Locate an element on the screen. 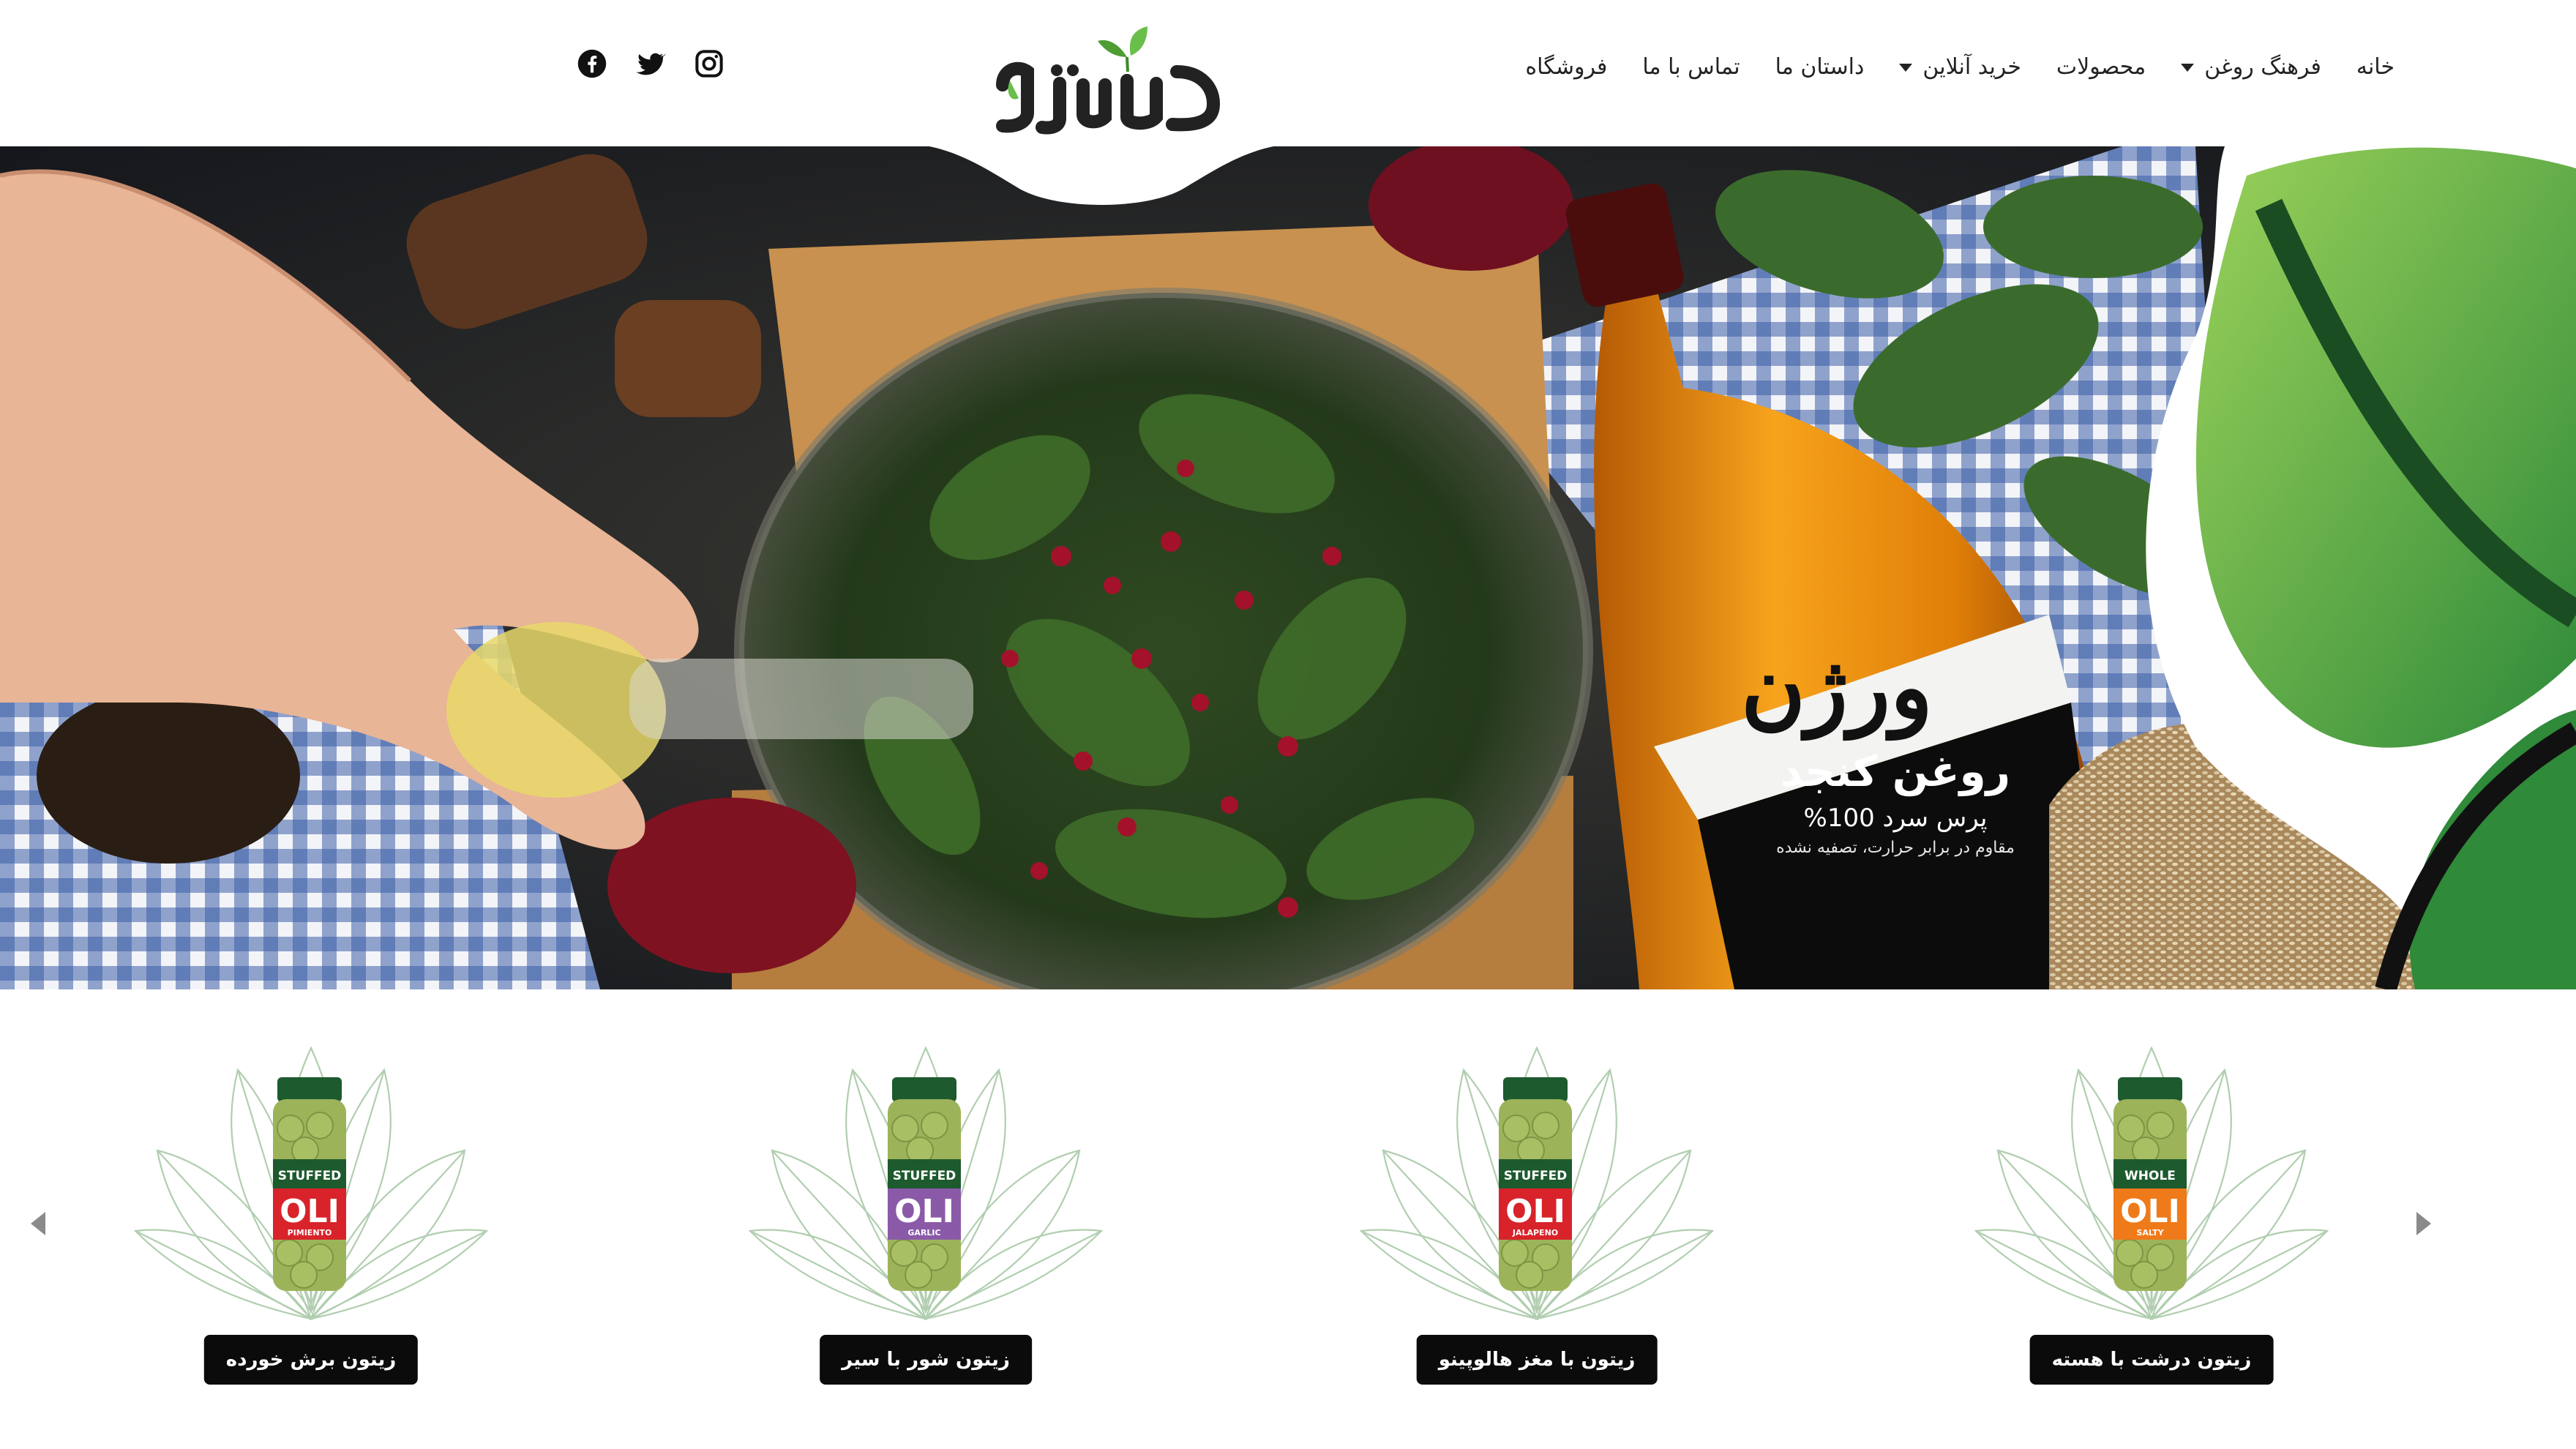  product-title: زیتون با مغز هالوپینو is located at coordinates (1537, 1360).